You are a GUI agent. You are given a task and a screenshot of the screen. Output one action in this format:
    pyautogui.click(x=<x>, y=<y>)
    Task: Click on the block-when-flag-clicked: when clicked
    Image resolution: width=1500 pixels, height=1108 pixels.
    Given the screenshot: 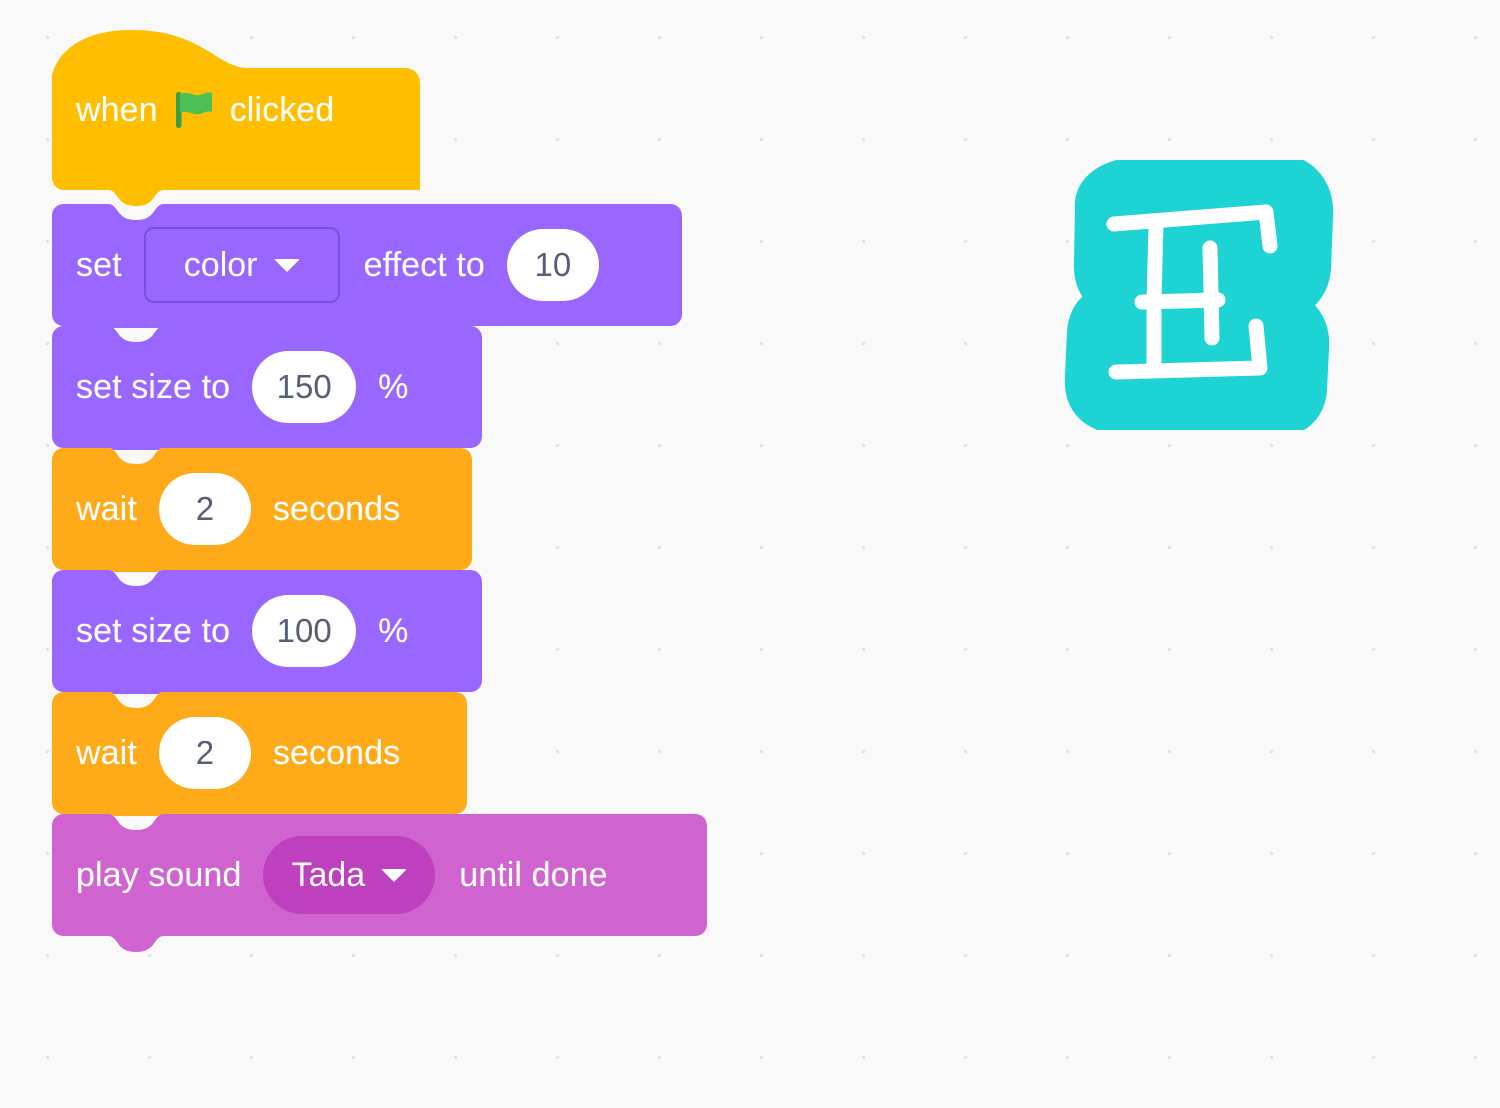 What is the action you would take?
    pyautogui.click(x=422, y=118)
    